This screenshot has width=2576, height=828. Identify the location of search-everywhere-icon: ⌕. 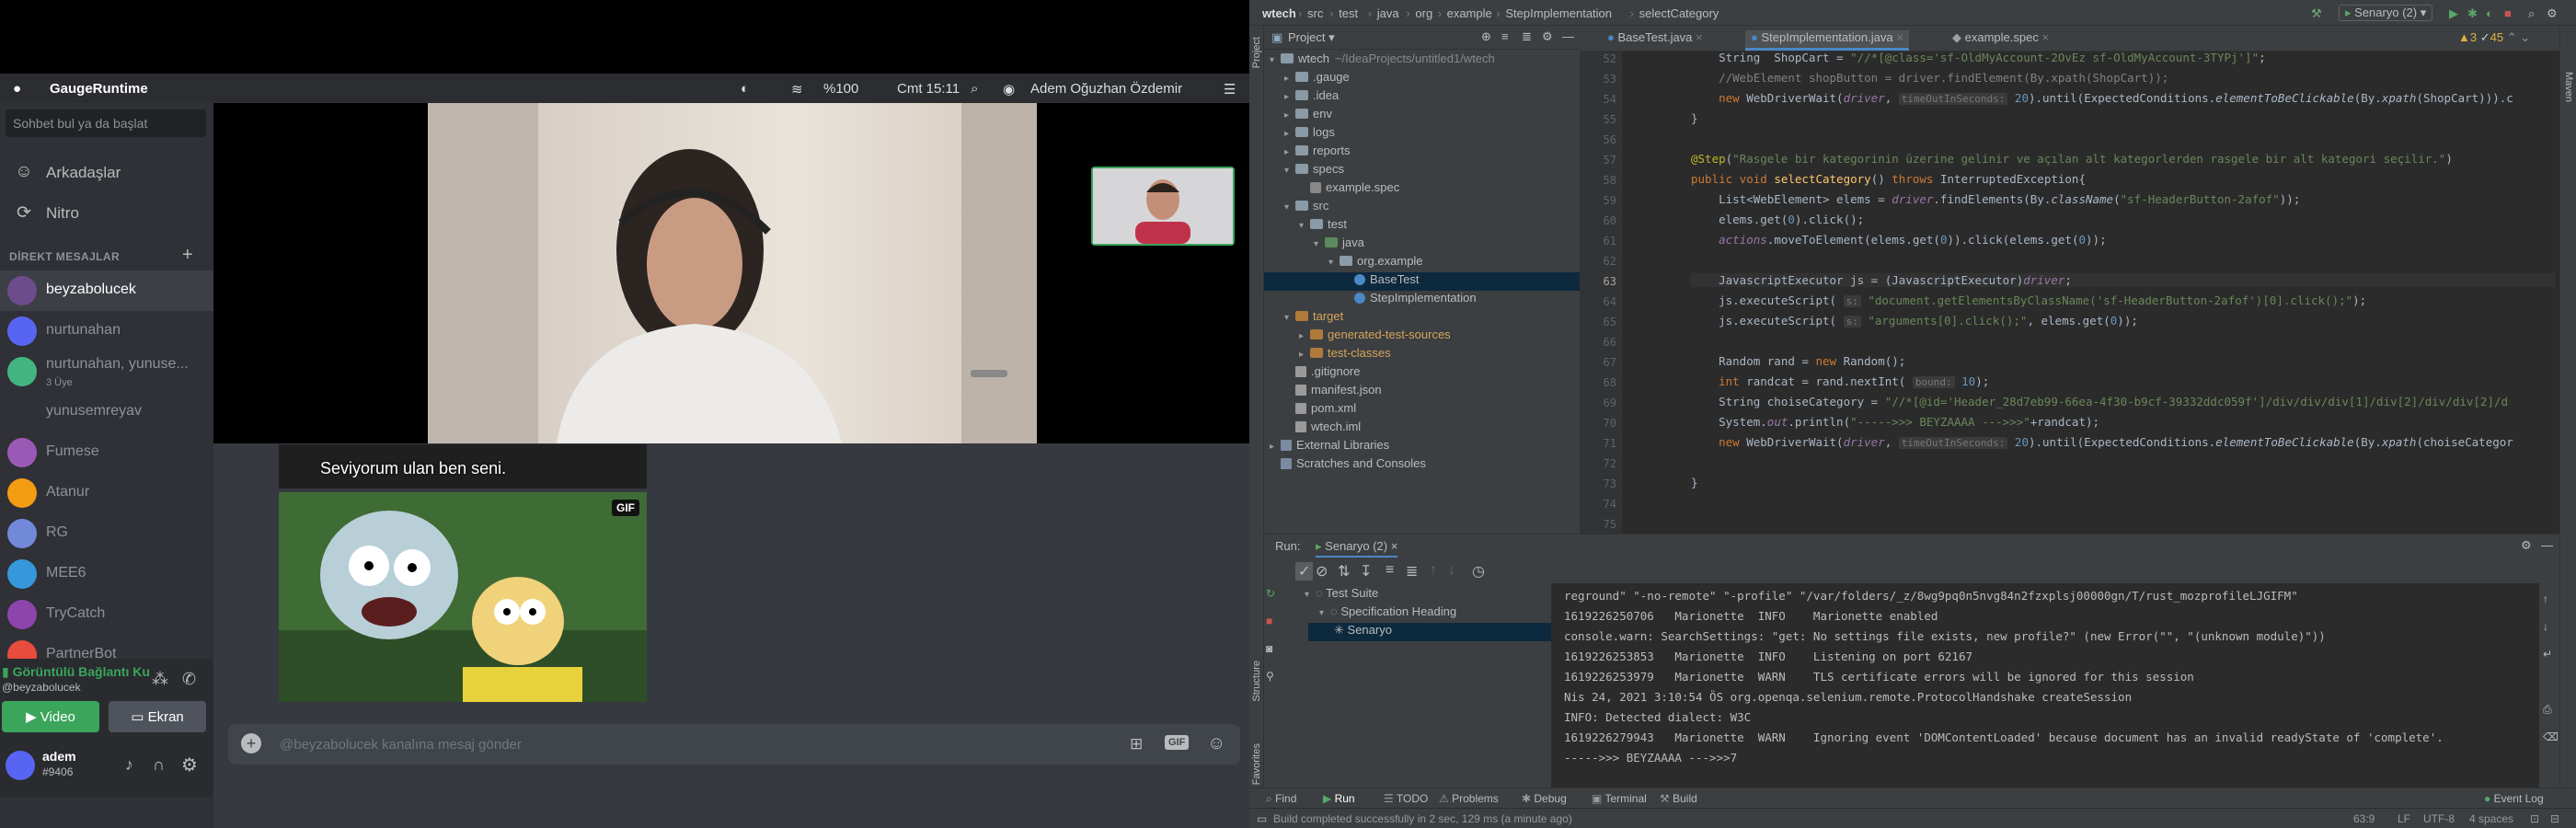
(2531, 13).